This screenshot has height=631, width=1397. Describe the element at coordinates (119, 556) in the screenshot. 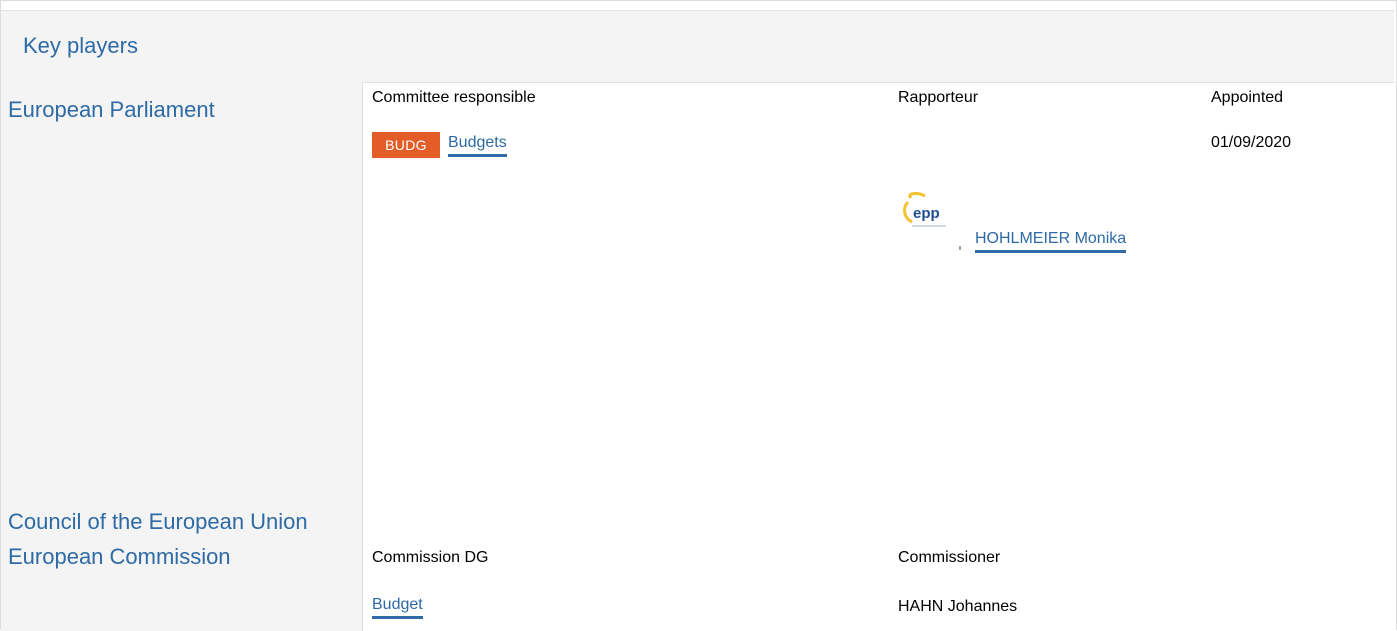

I see `institution-commission: European Commission` at that location.